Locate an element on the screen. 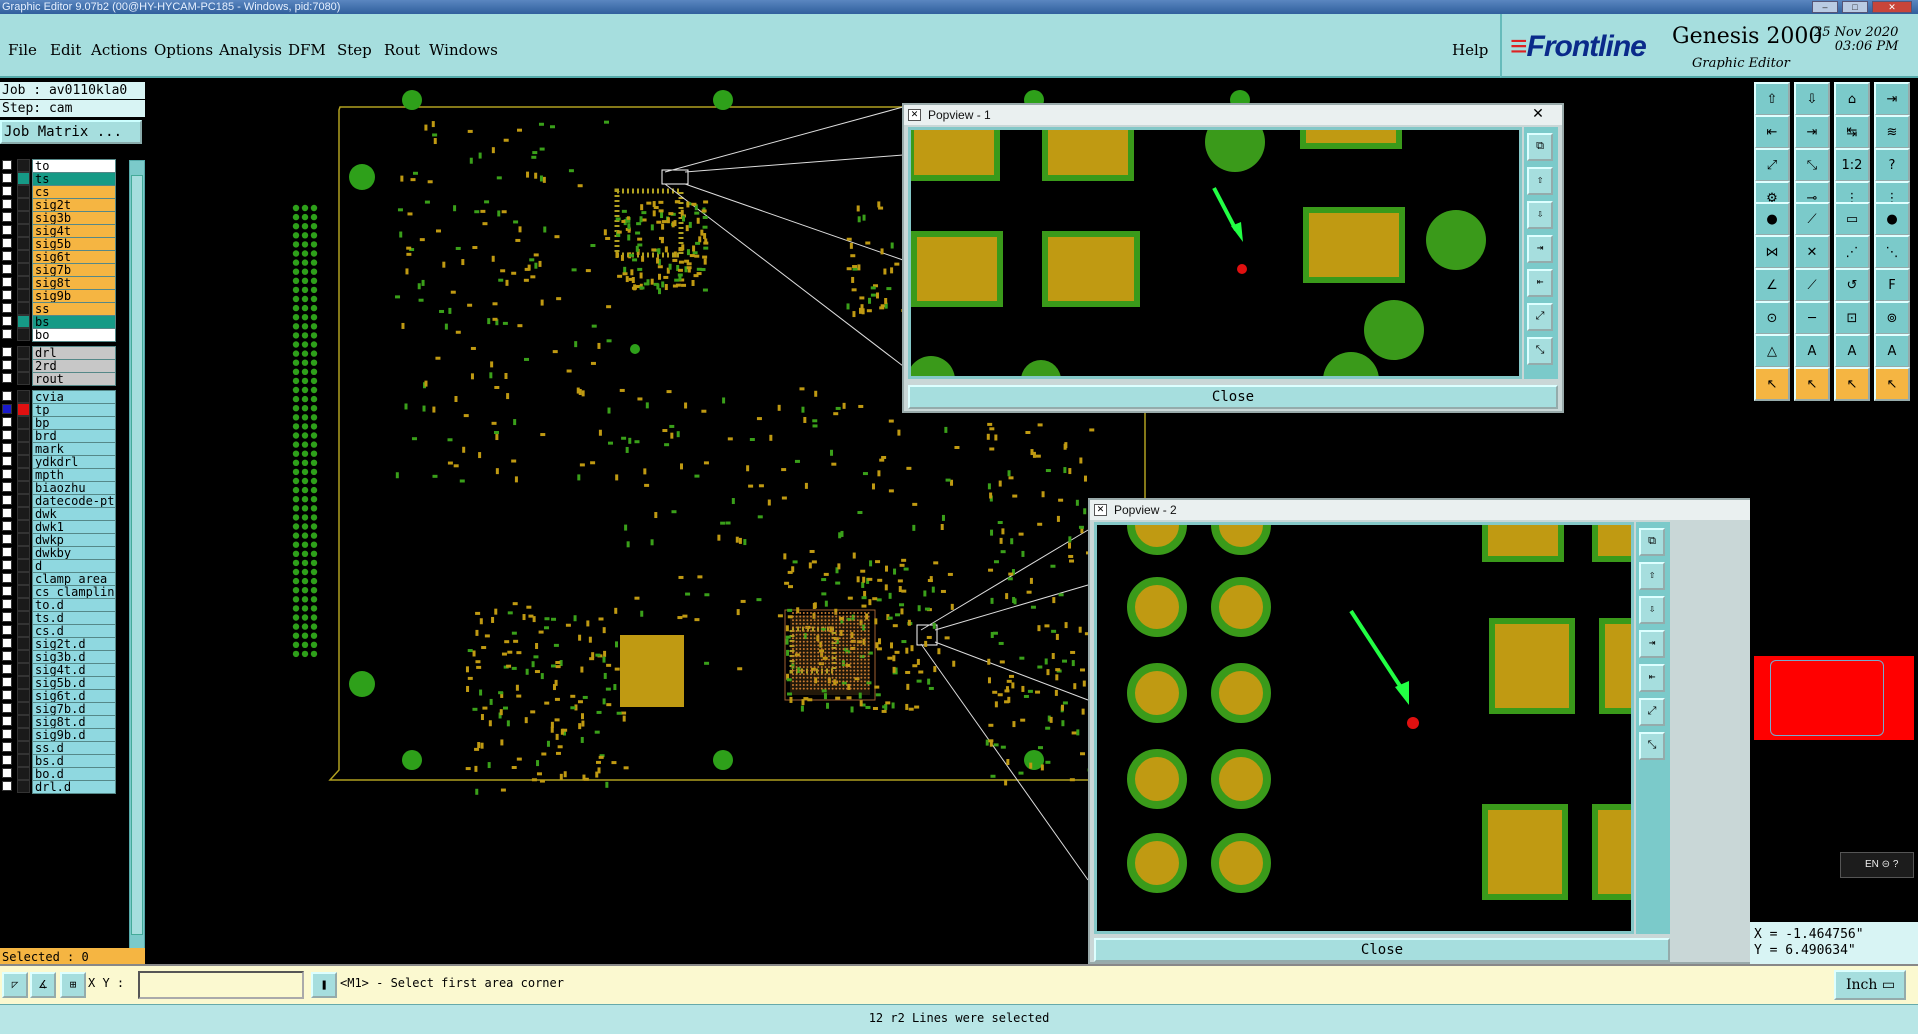 The height and width of the screenshot is (1034, 1918). popview-tool-icon: ⇤ is located at coordinates (1652, 678).